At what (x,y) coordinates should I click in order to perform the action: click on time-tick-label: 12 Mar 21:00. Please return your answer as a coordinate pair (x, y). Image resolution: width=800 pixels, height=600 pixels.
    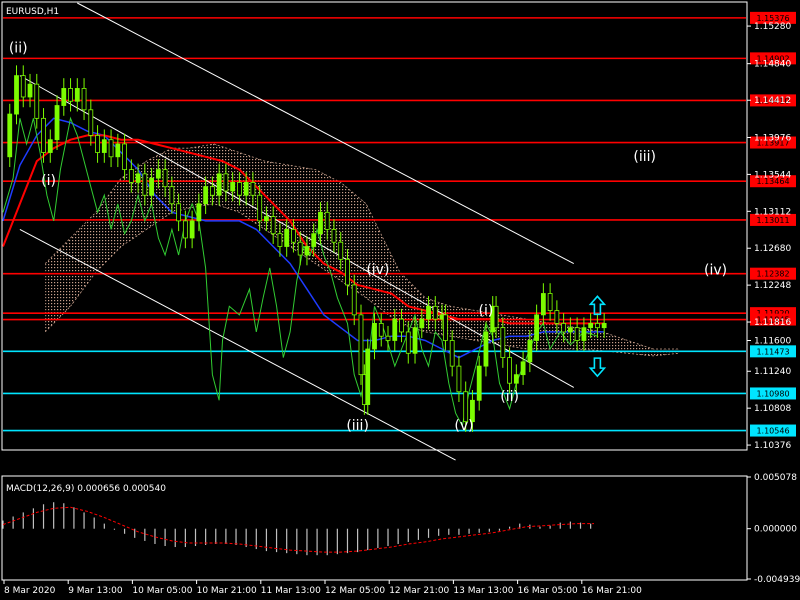
    Looking at the image, I should click on (419, 591).